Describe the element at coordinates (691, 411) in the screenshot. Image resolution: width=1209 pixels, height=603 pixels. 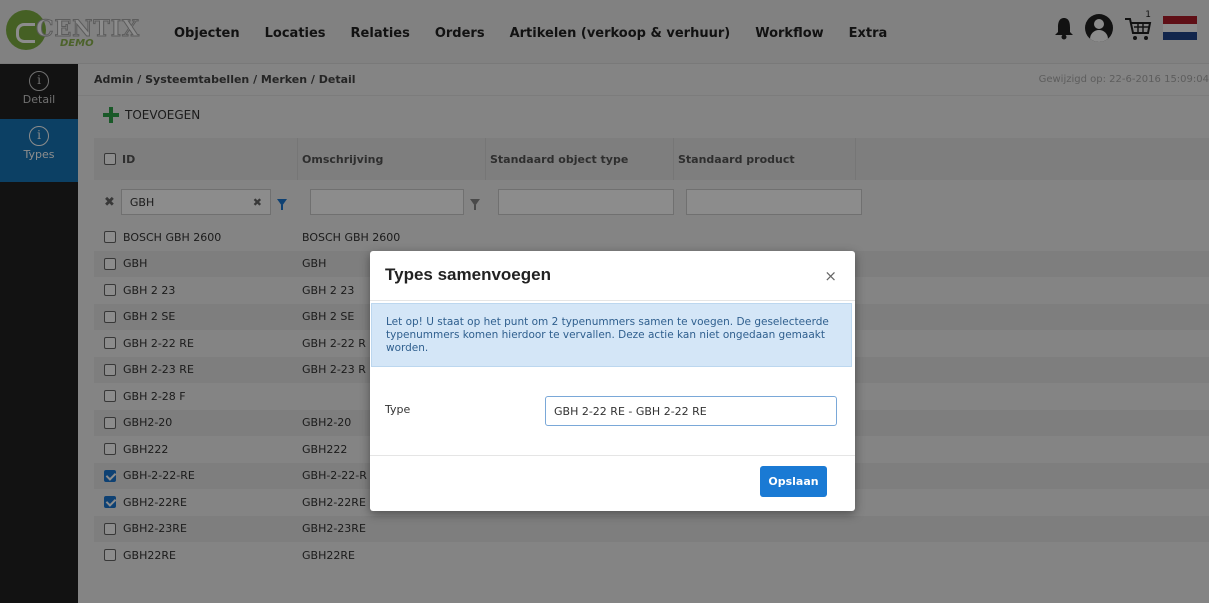
I see `type-select: GBH 2-22 RE - GBH 2-22 RE` at that location.